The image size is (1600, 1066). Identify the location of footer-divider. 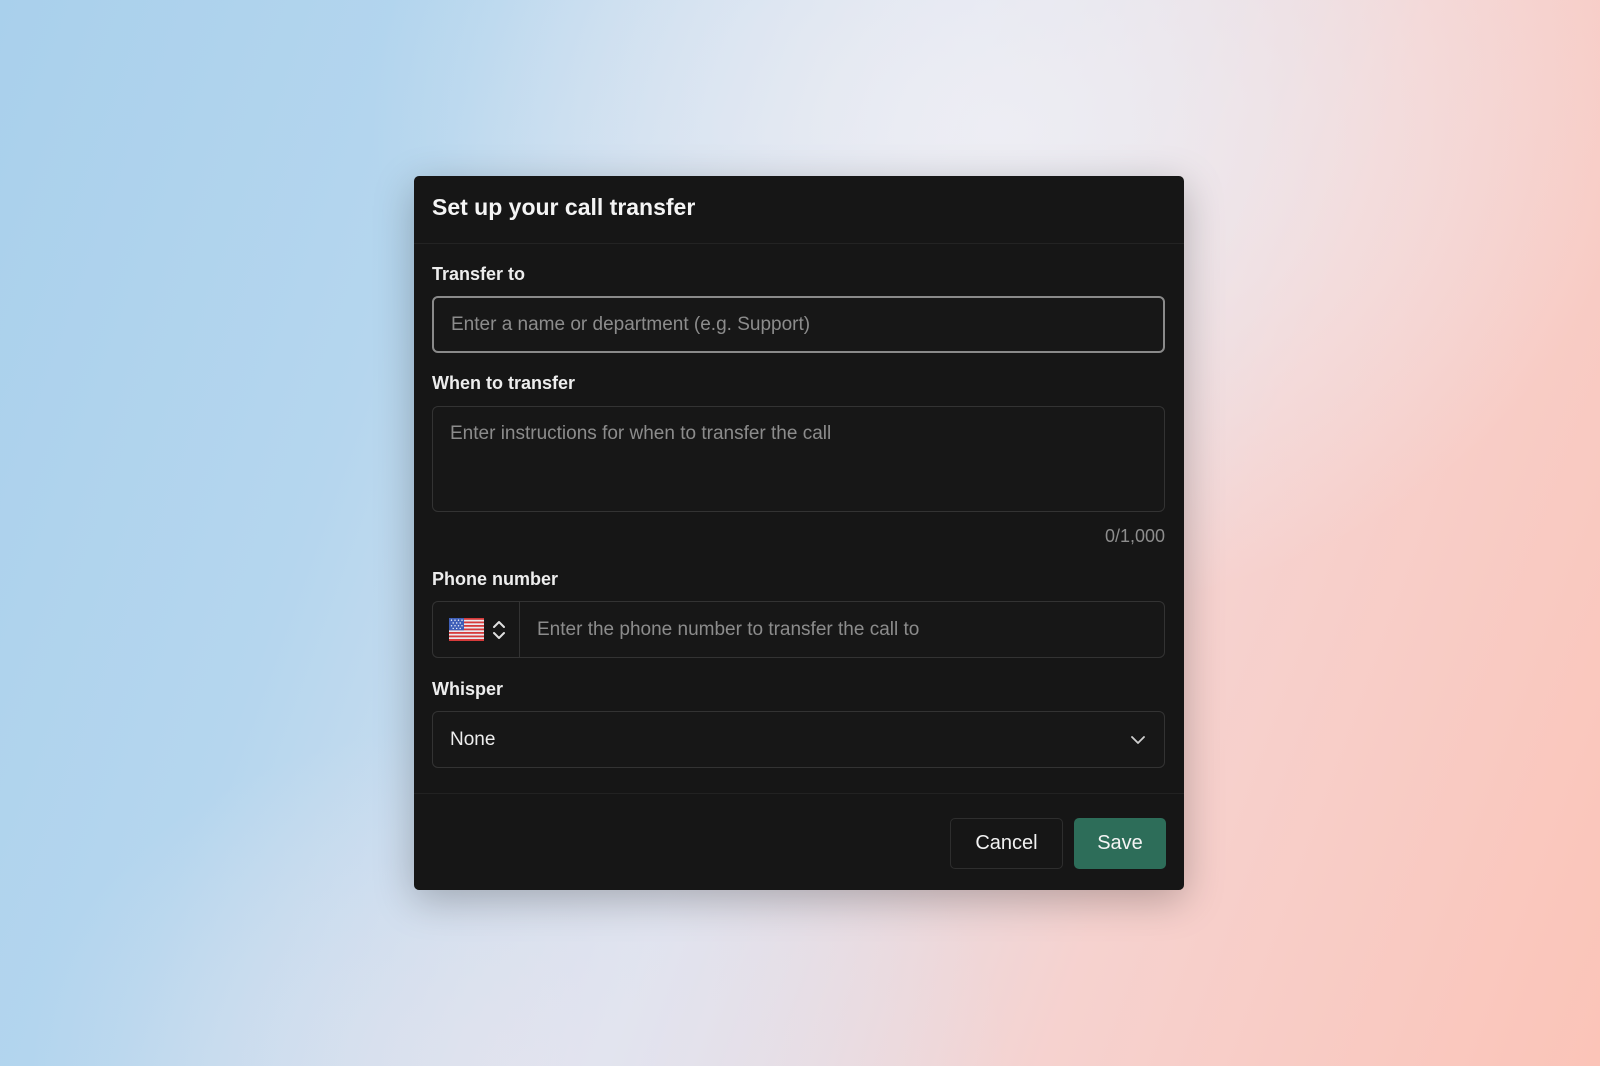
(799, 793).